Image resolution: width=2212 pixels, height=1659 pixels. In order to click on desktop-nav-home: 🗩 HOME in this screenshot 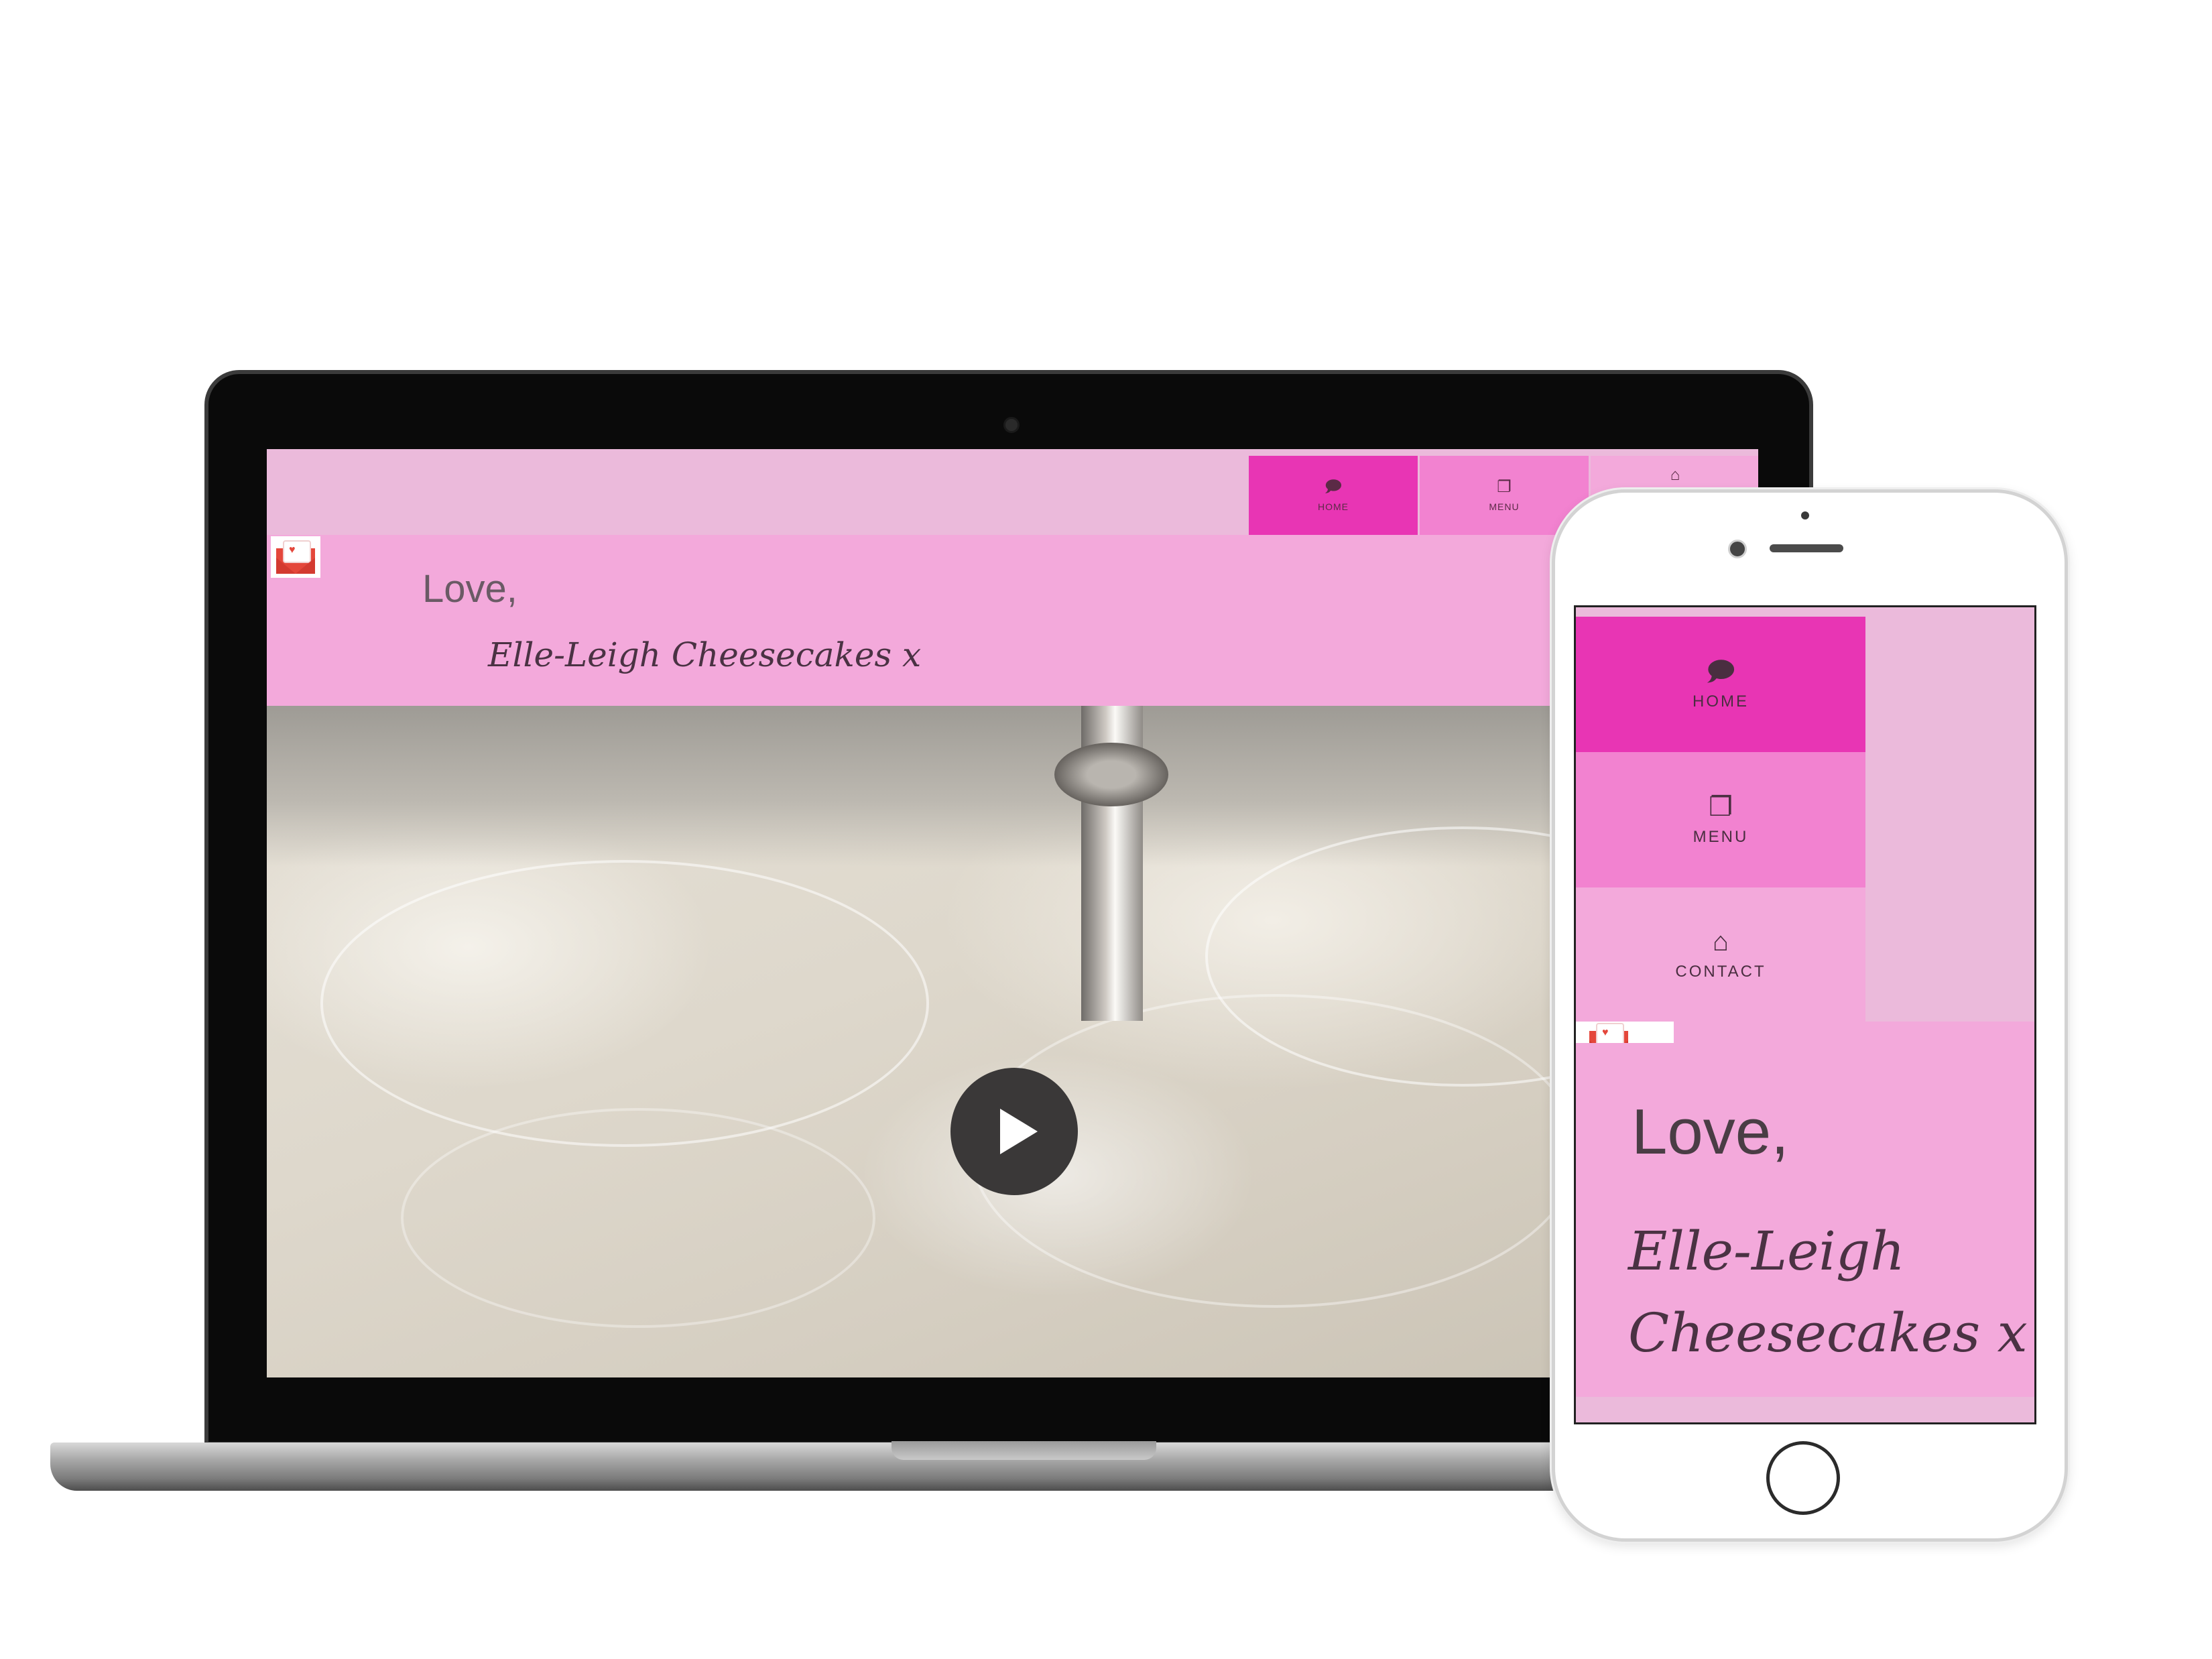, I will do `click(1333, 495)`.